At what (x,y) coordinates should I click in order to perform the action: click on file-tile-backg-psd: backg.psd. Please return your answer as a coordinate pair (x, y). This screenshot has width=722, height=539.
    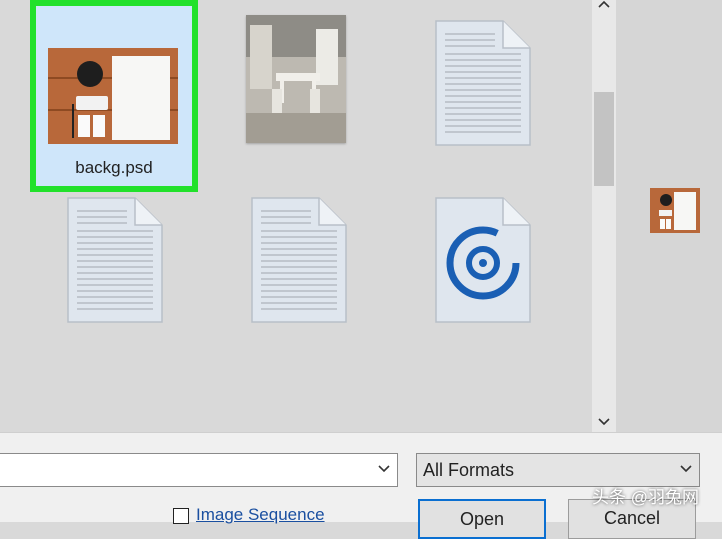
    Looking at the image, I should click on (114, 96).